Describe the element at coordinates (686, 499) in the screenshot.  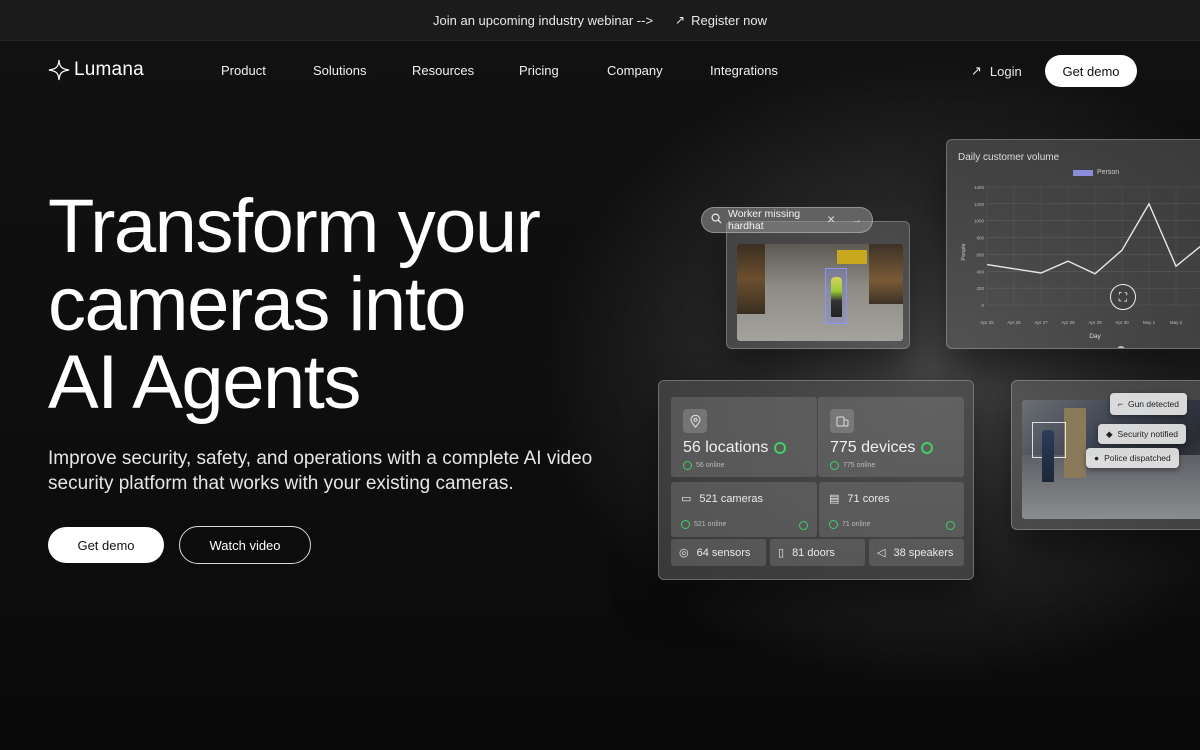
I see `video-camera-icon: ▭` at that location.